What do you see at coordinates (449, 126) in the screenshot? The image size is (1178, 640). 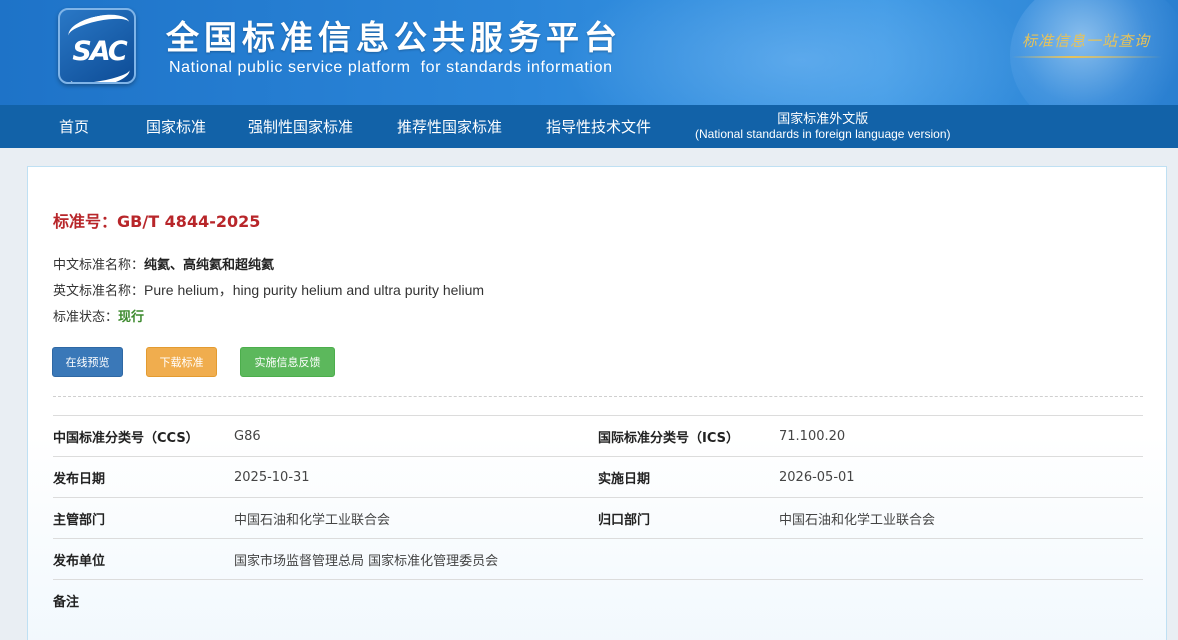 I see `nav-item-recommended-standards: 推荐性国家标准` at bounding box center [449, 126].